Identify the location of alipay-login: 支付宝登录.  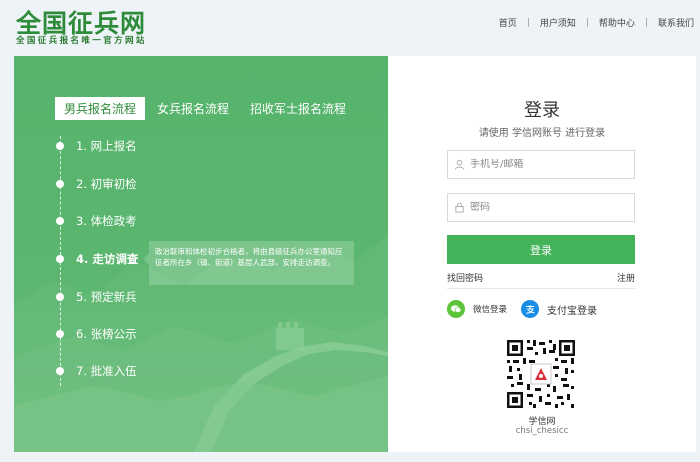
(559, 309).